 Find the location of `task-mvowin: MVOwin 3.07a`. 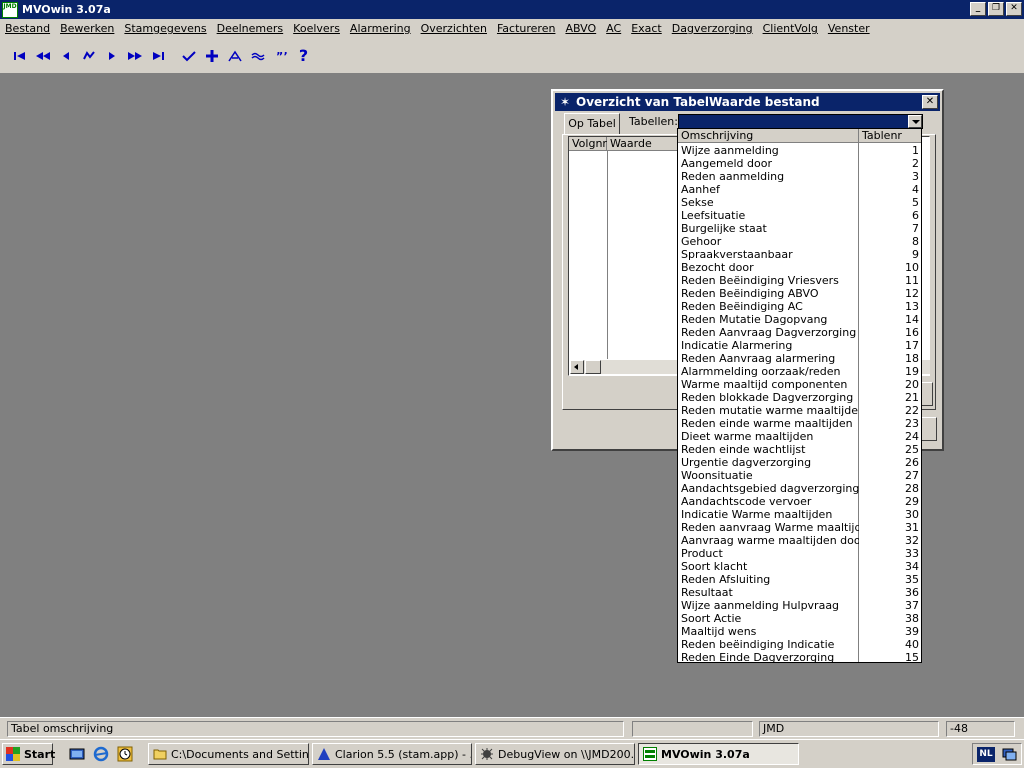

task-mvowin: MVOwin 3.07a is located at coordinates (718, 754).